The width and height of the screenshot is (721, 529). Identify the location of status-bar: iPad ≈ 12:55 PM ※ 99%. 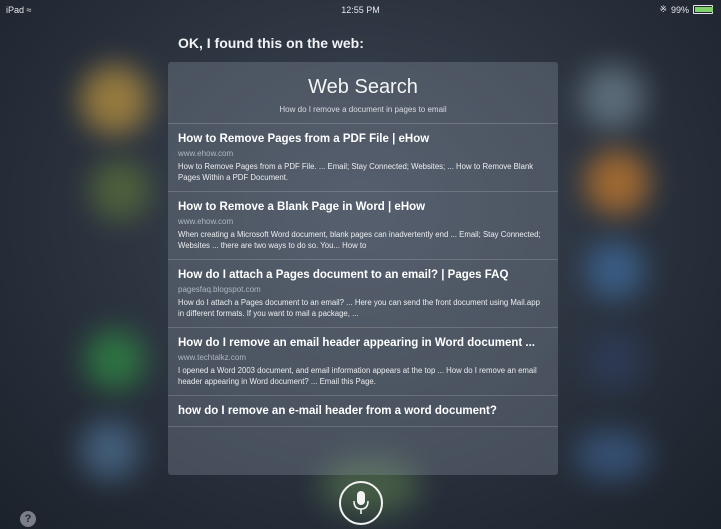
(360, 10).